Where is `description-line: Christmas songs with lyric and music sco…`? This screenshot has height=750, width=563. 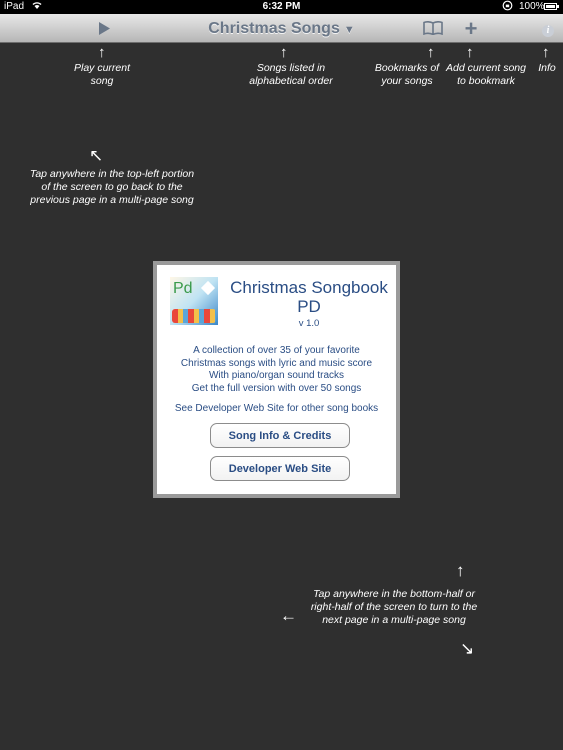
description-line: Christmas songs with lyric and music sco… is located at coordinates (276, 363).